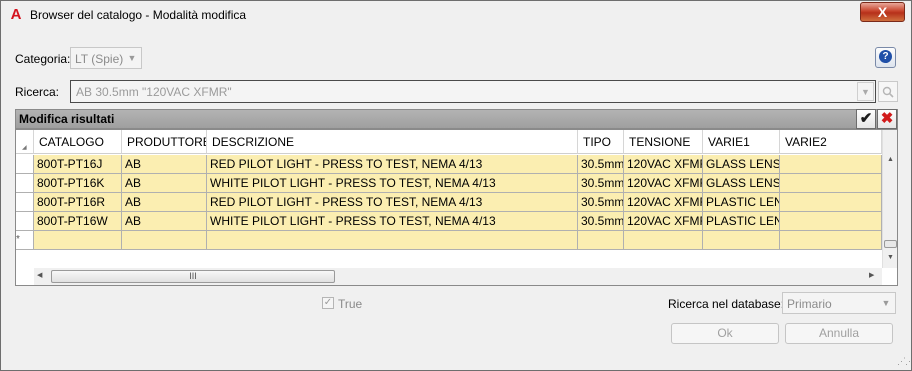  What do you see at coordinates (601, 142) in the screenshot?
I see `column-header: TIPO` at bounding box center [601, 142].